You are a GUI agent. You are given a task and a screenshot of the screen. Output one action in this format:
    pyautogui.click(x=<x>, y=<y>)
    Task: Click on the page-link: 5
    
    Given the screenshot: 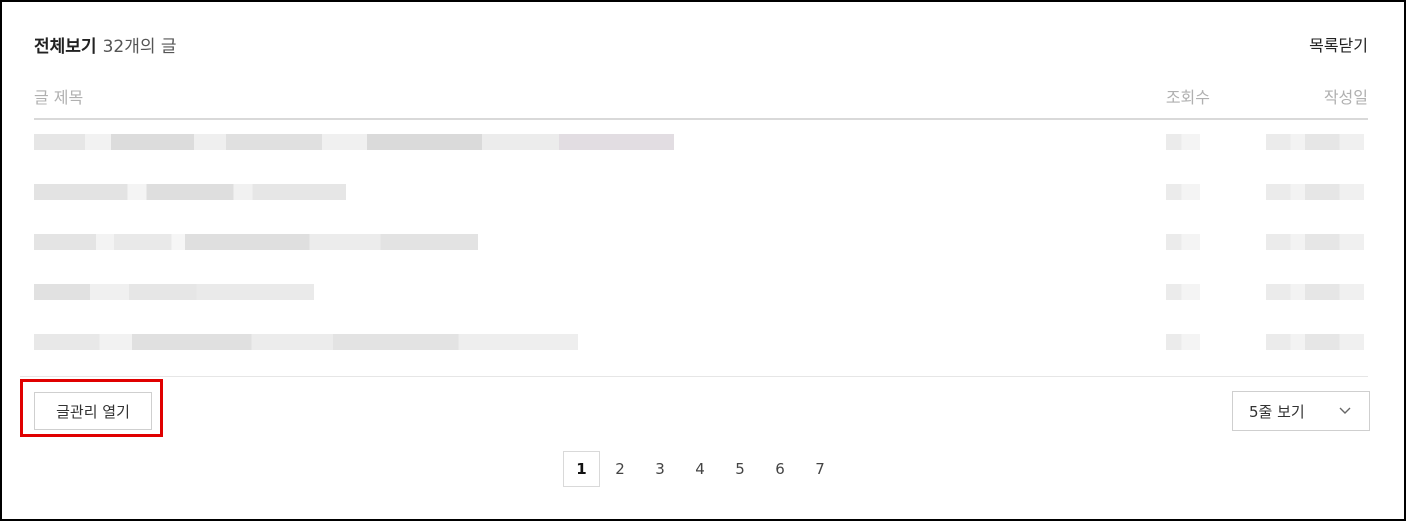 What is the action you would take?
    pyautogui.click(x=740, y=469)
    